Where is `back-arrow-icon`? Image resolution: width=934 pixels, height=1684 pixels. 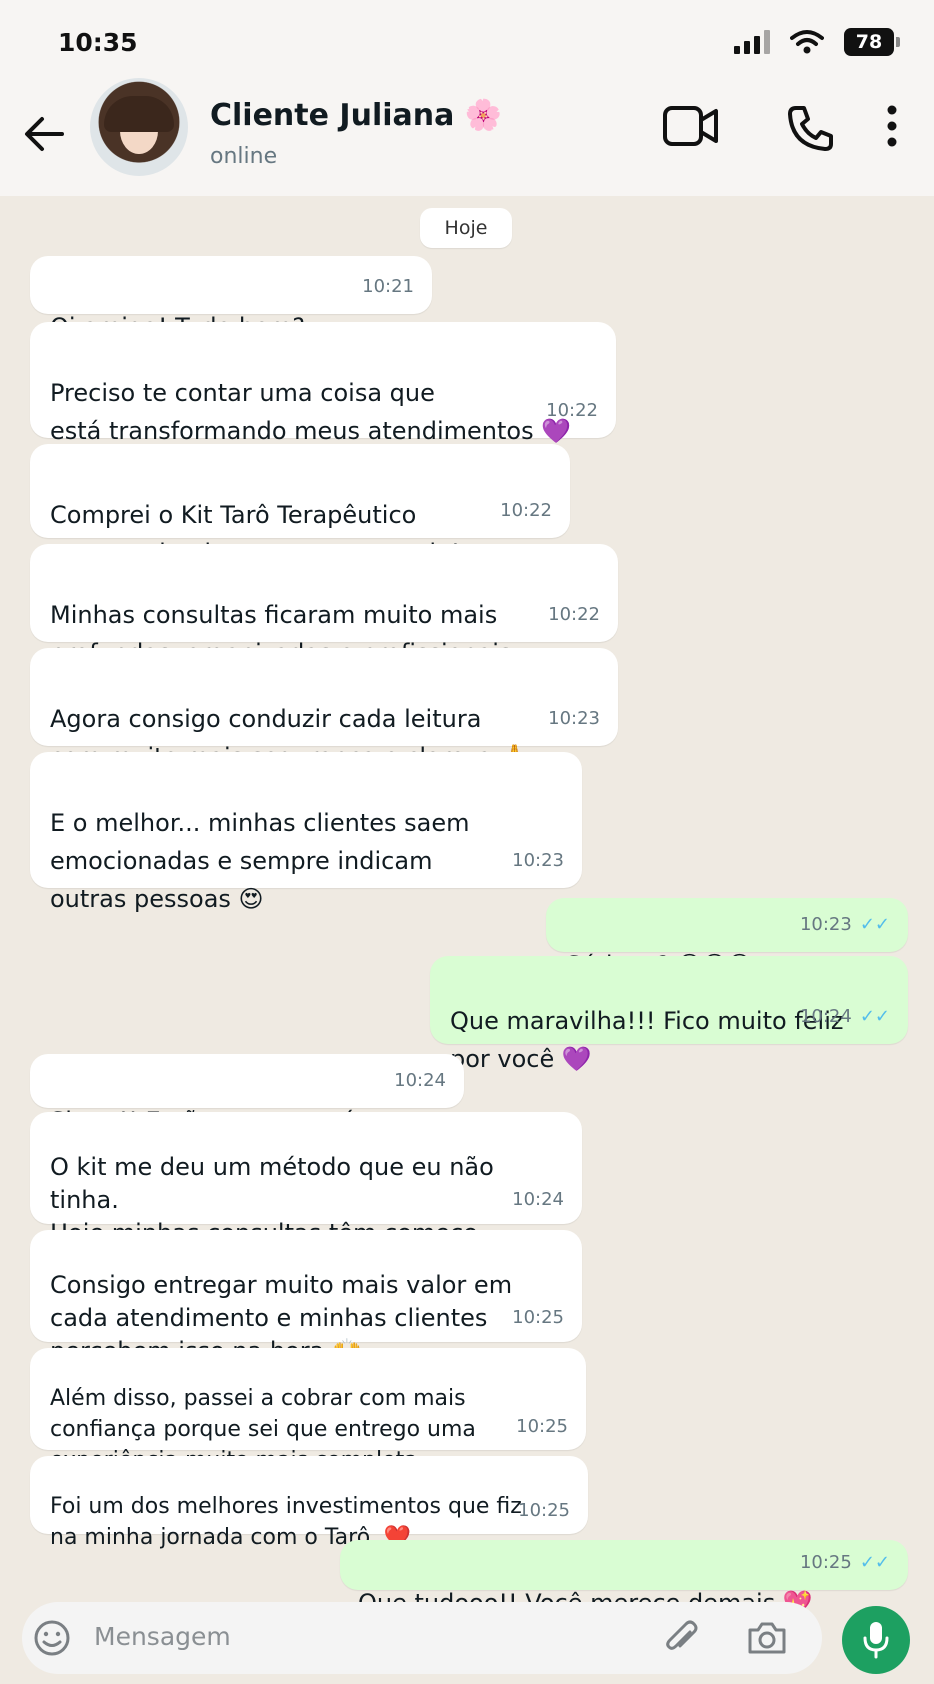
back-arrow-icon is located at coordinates (44, 134).